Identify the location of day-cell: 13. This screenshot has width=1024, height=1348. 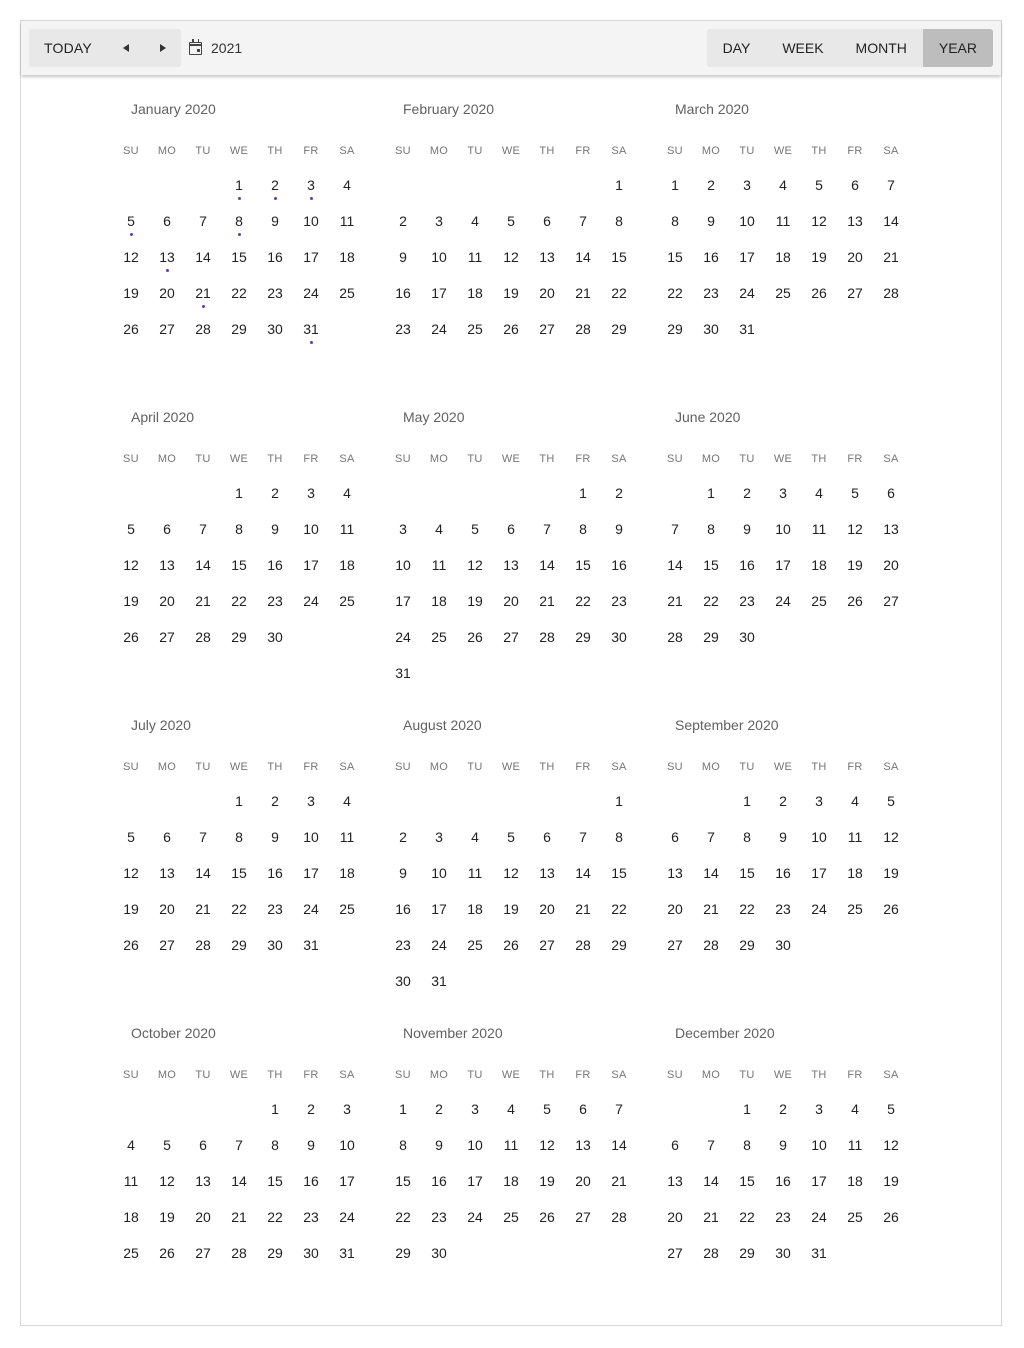
(675, 1181).